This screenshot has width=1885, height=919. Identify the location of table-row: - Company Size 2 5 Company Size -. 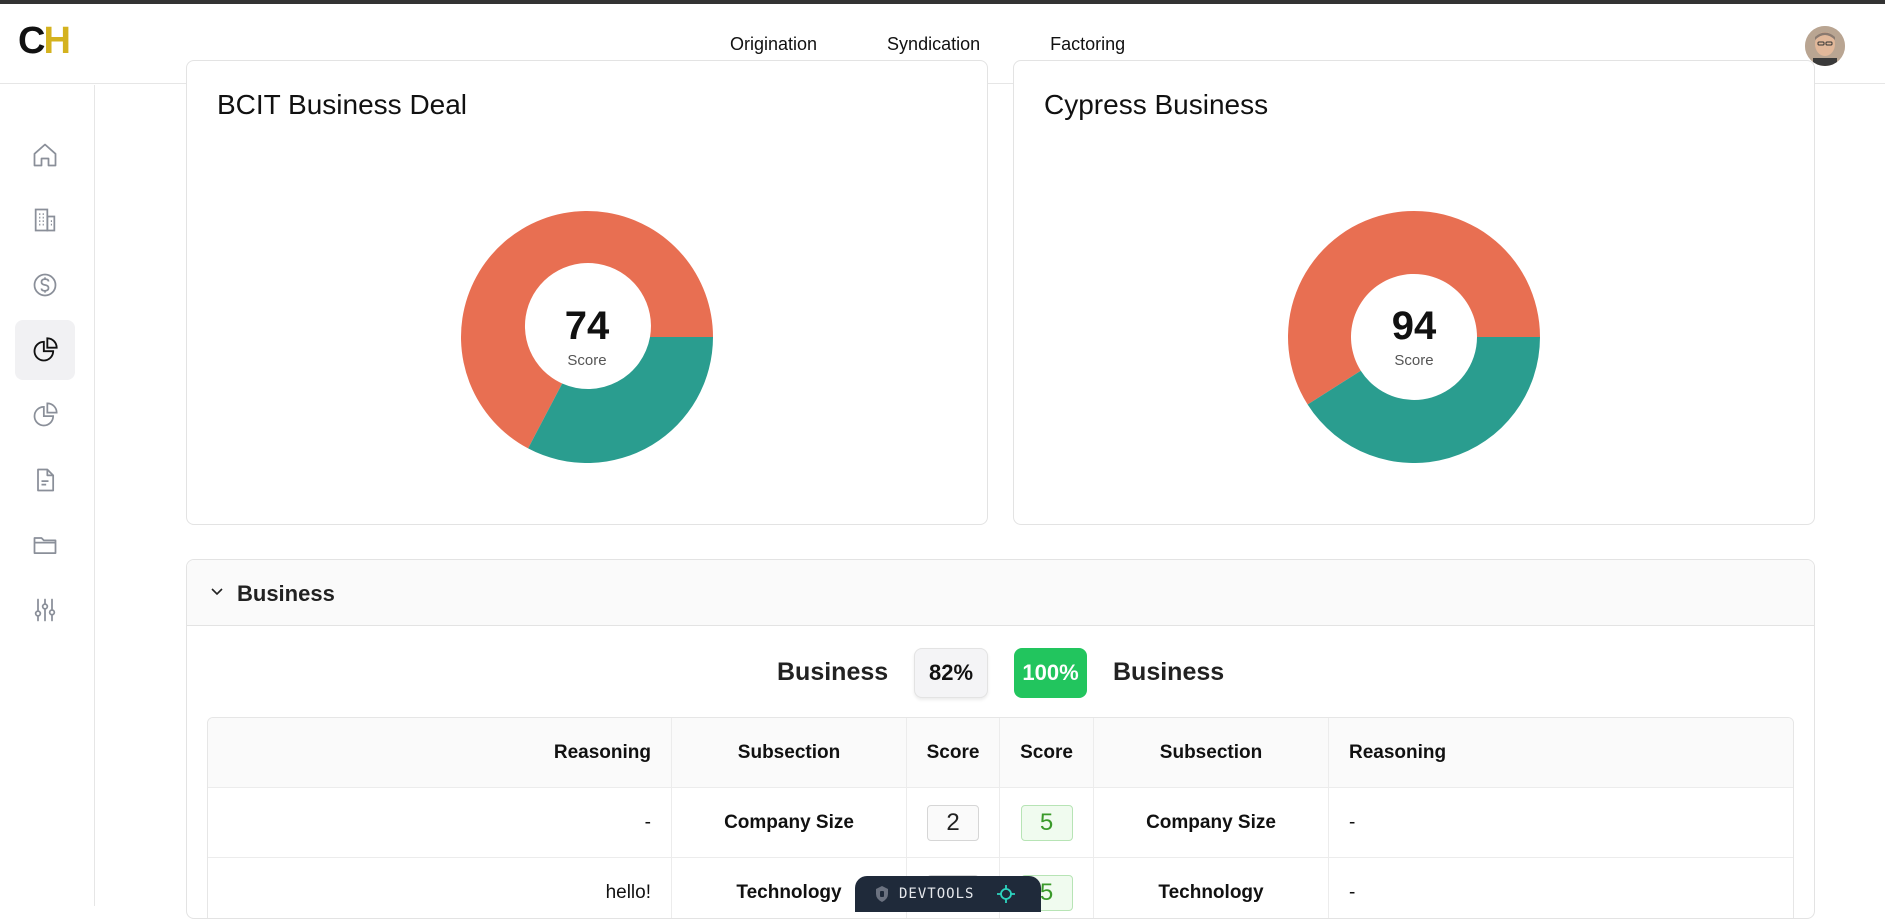
(1000, 823).